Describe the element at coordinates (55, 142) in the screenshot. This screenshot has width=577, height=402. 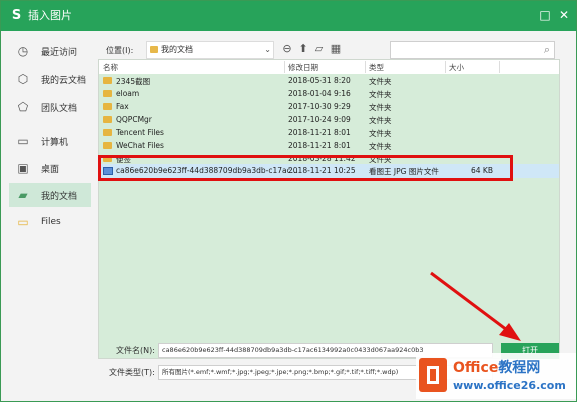
I see `sidebar-item-label: 计算机` at that location.